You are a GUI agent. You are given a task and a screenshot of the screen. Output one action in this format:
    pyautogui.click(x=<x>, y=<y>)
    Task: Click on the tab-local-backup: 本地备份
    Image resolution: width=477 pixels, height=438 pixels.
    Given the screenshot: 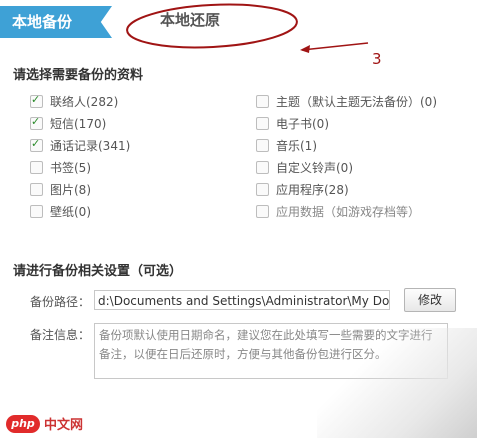 What is the action you would take?
    pyautogui.click(x=56, y=22)
    